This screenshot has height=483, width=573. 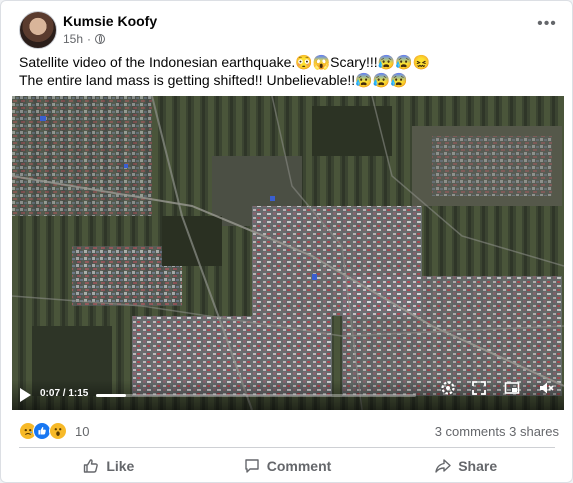 What do you see at coordinates (111, 395) in the screenshot?
I see `video-progress-fill` at bounding box center [111, 395].